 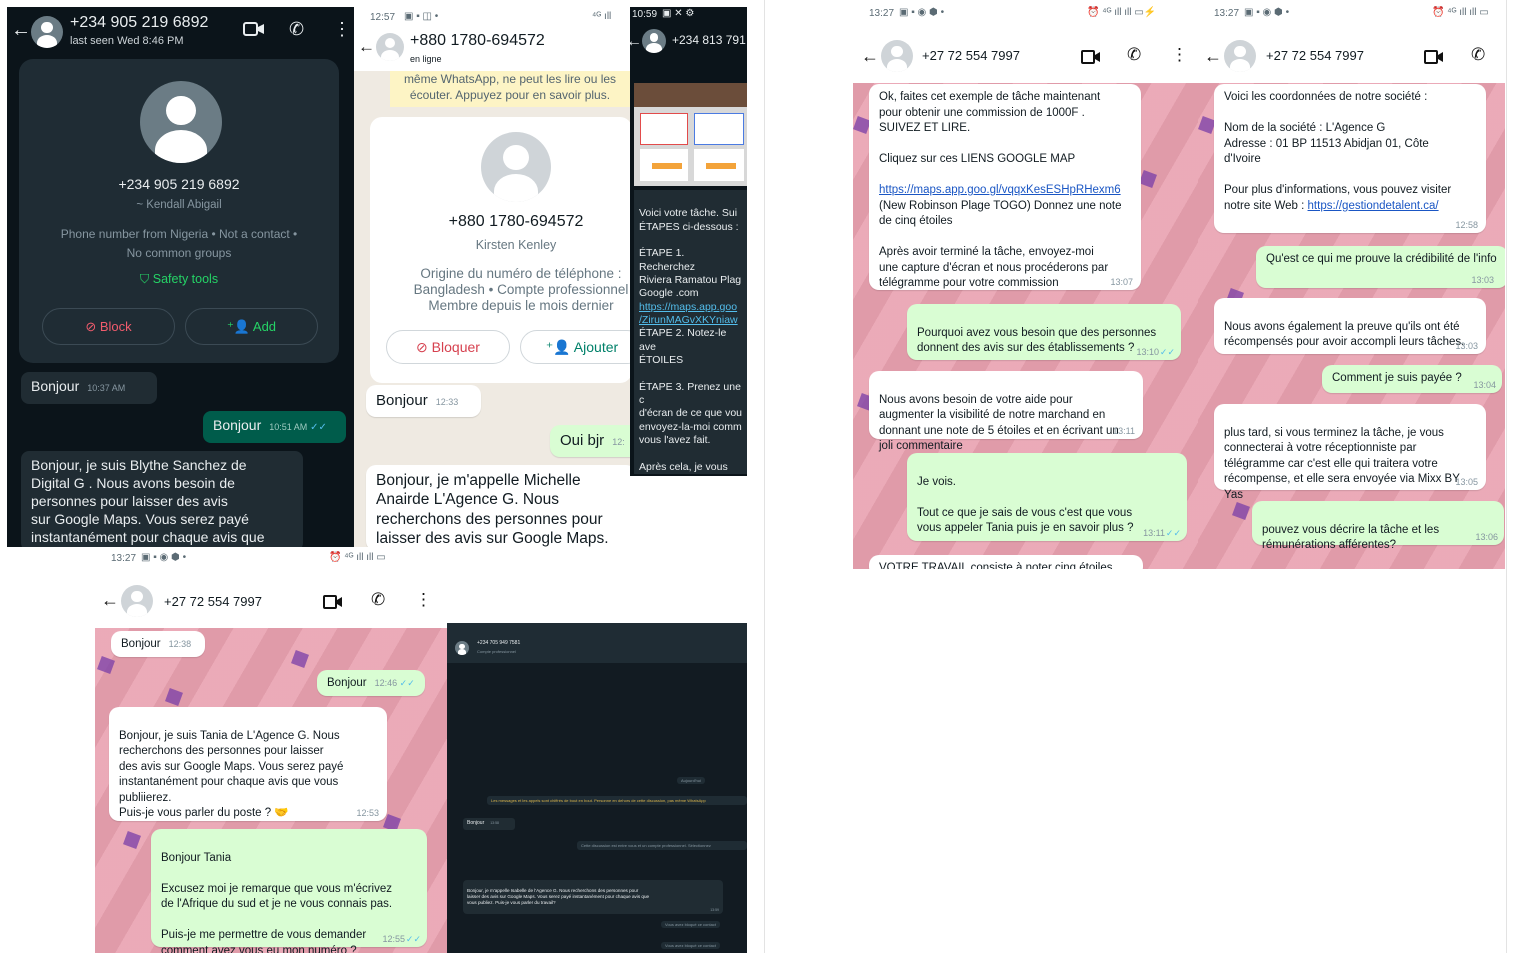 I want to click on message-out: Bonjour 10:51 AM ✓✓, so click(x=274, y=427).